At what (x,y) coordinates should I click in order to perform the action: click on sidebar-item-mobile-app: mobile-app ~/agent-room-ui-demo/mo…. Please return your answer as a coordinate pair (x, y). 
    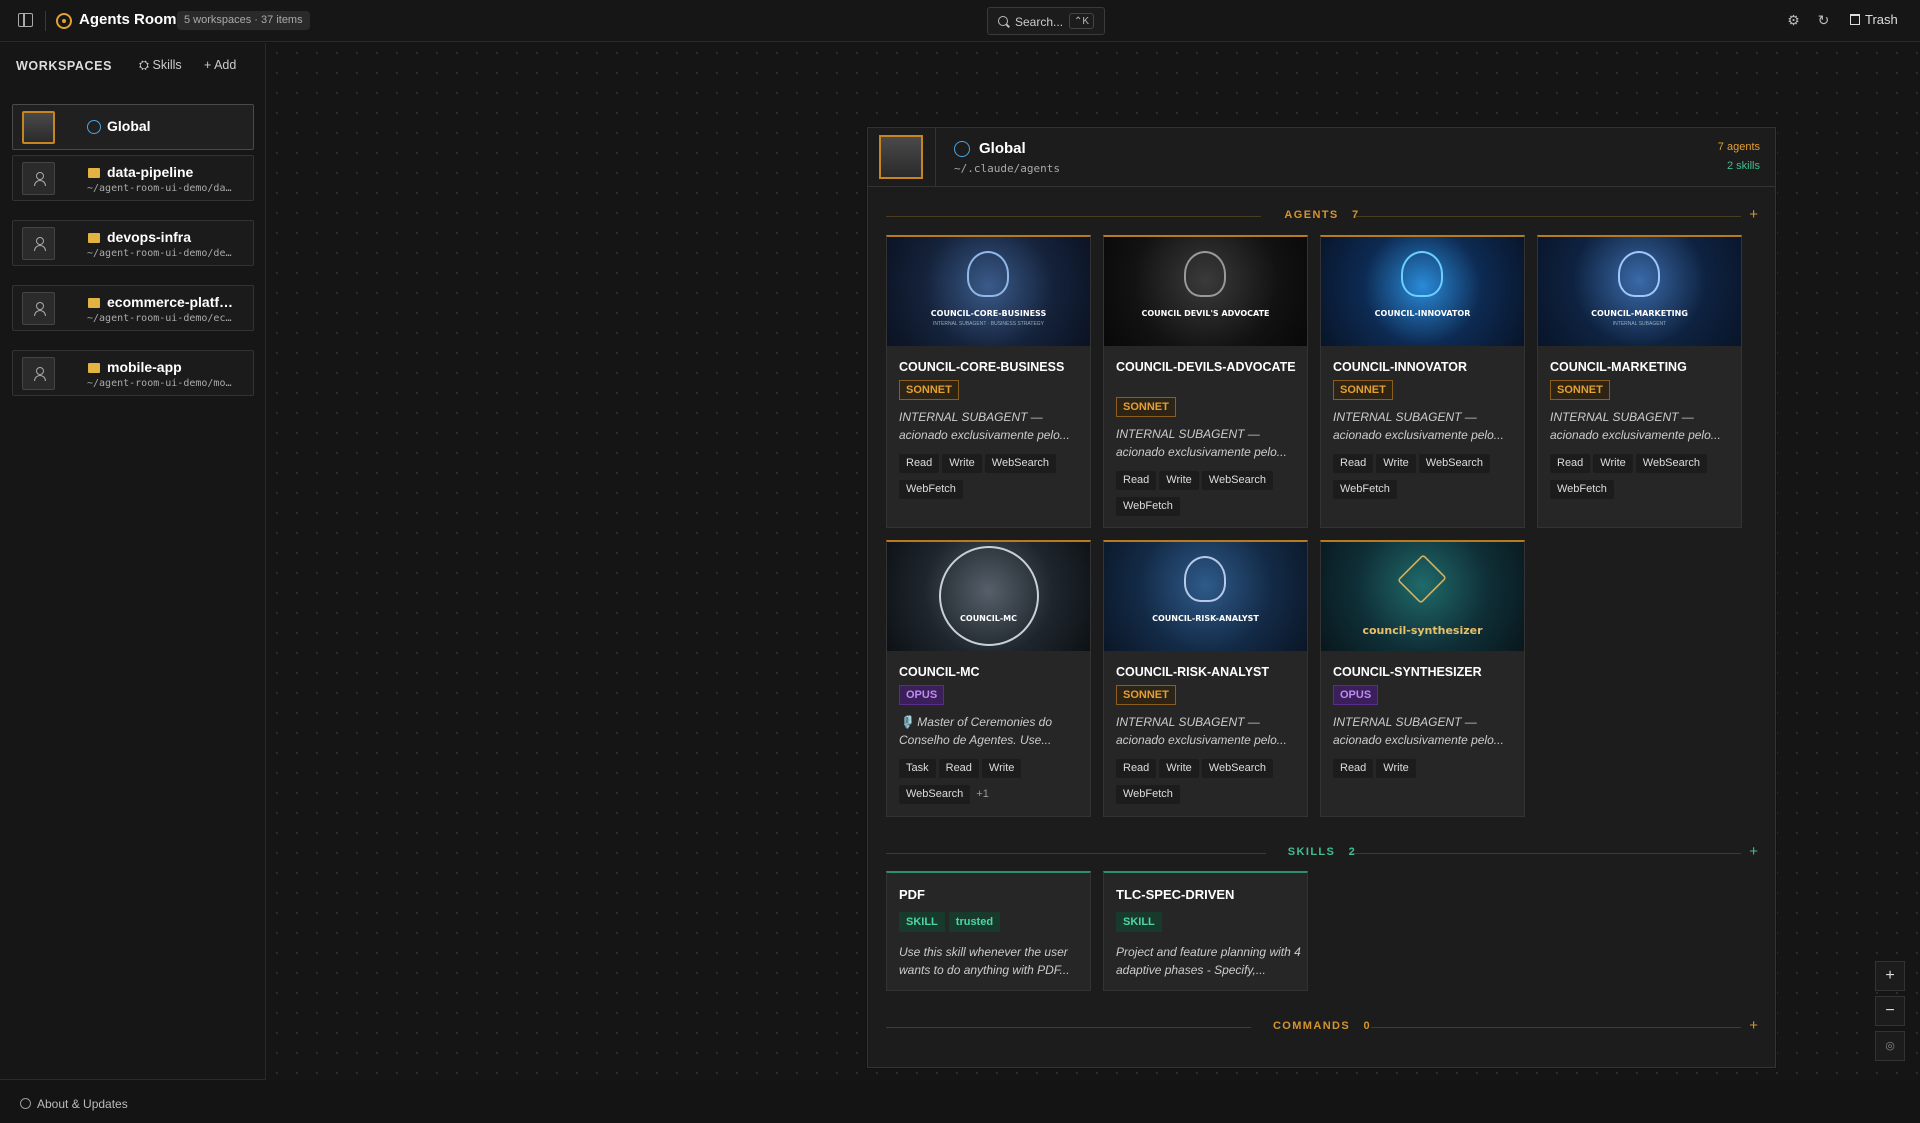
    Looking at the image, I should click on (133, 373).